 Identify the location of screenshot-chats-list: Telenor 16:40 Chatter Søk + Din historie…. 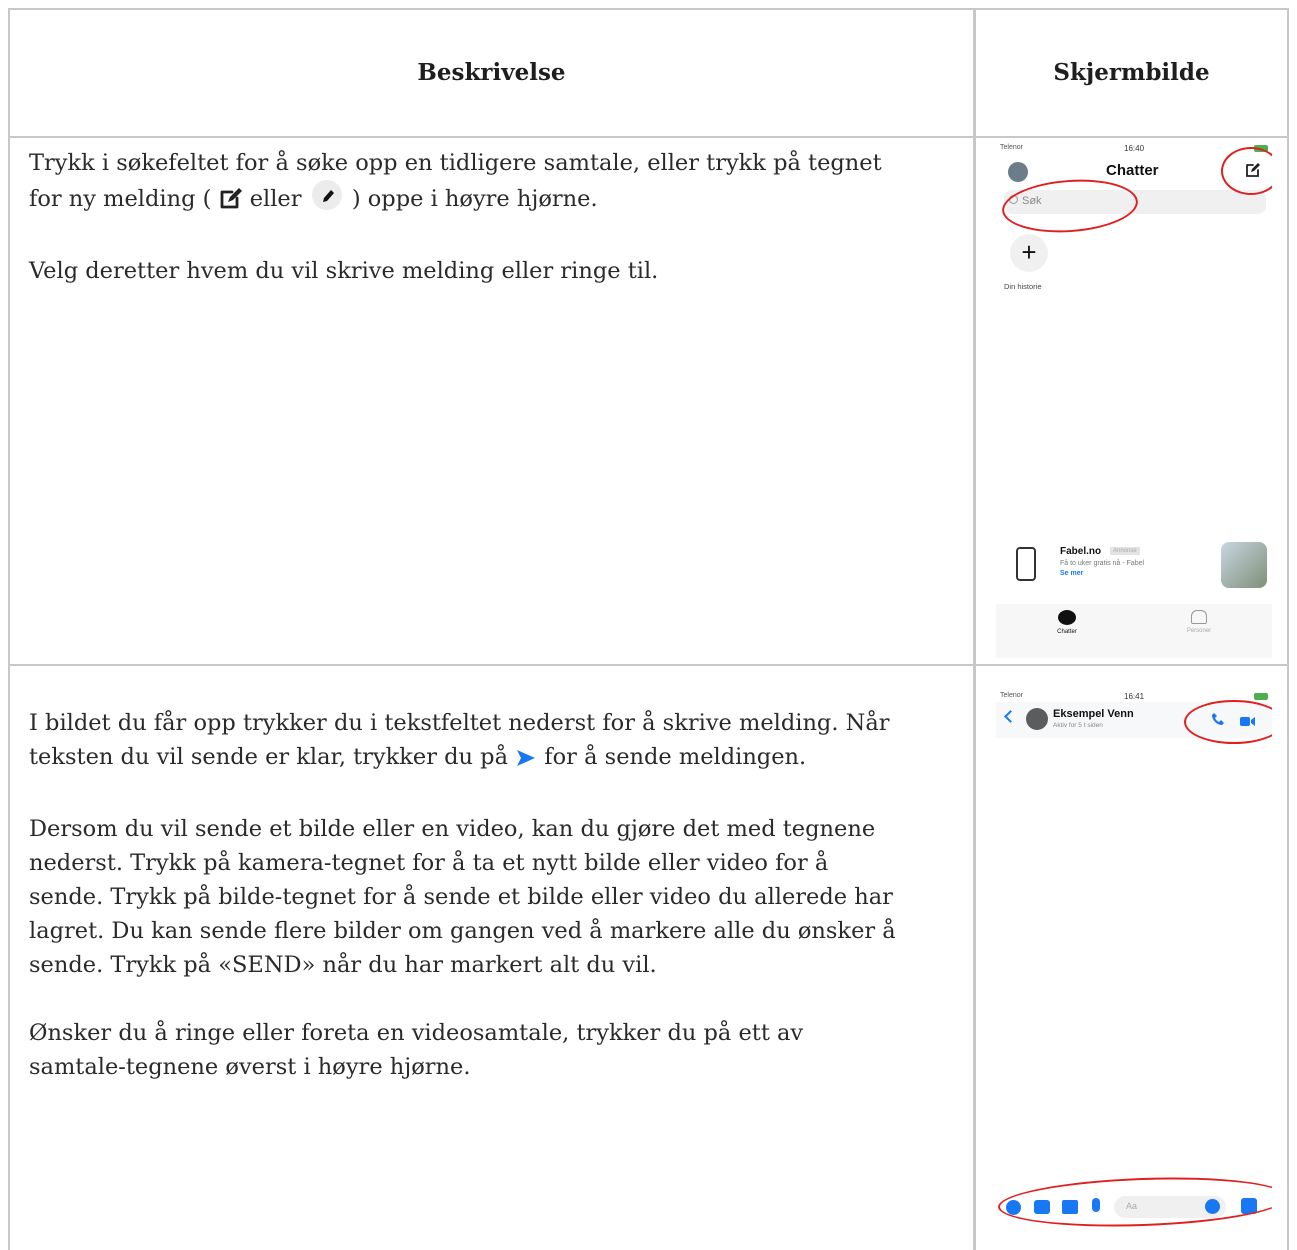
(1134, 400).